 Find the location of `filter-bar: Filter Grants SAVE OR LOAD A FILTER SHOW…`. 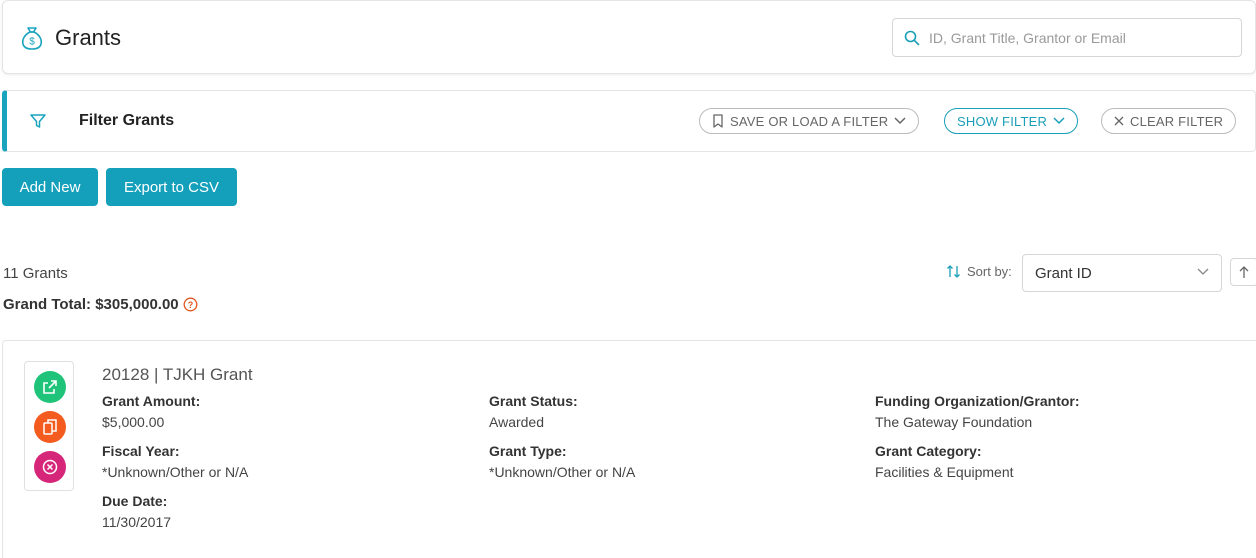

filter-bar: Filter Grants SAVE OR LOAD A FILTER SHOW… is located at coordinates (629, 121).